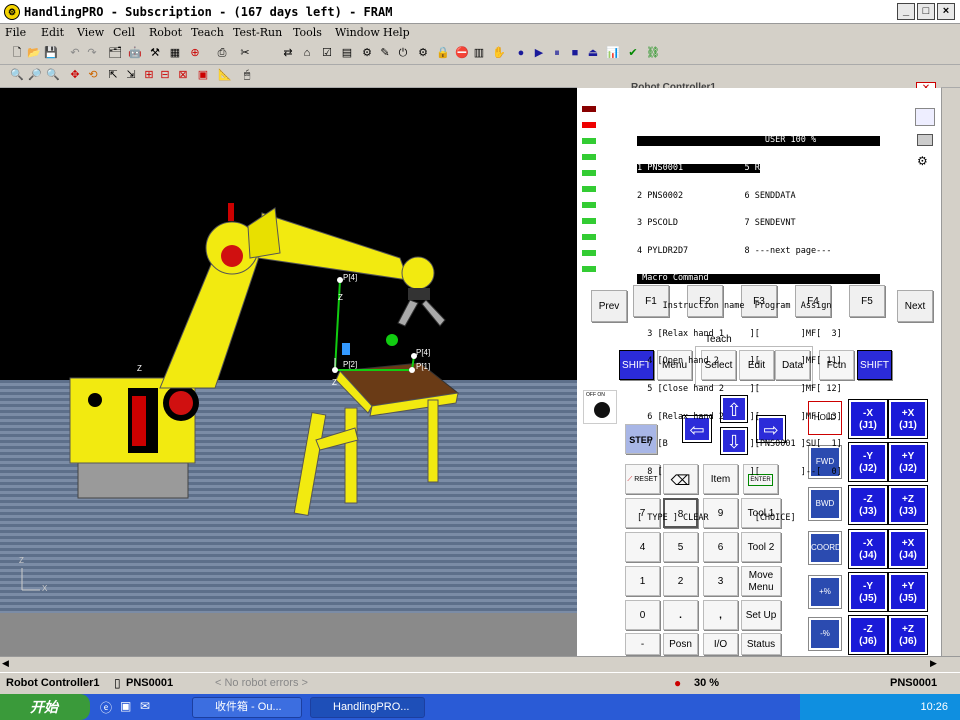  I want to click on menu-tools: Tools, so click(307, 32).